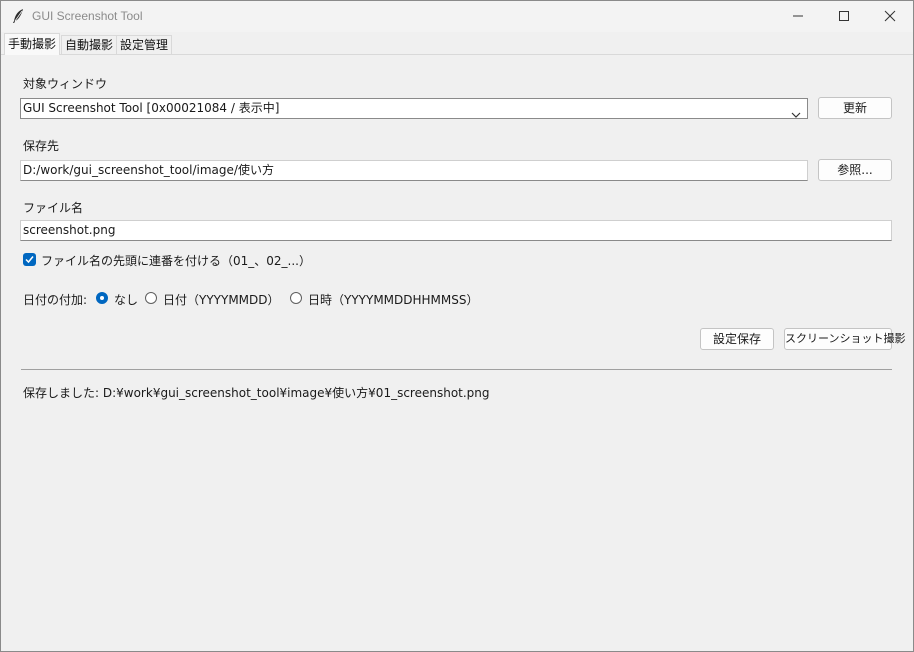  Describe the element at coordinates (737, 339) in the screenshot. I see `save-settings-button: 設定保存` at that location.